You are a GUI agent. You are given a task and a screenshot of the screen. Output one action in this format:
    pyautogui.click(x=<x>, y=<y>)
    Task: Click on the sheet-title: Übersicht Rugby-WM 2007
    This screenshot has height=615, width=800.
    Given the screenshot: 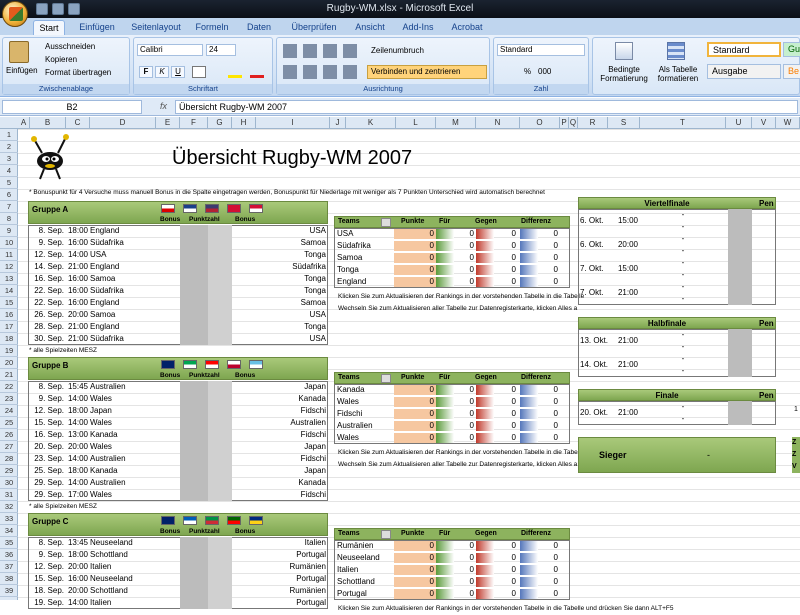 What is the action you would take?
    pyautogui.click(x=292, y=158)
    